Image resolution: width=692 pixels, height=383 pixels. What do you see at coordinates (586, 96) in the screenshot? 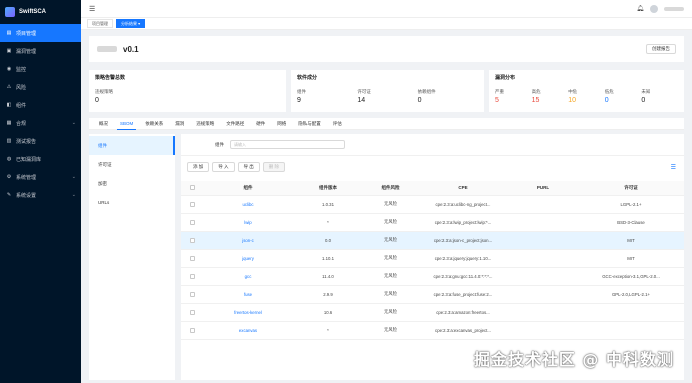
I see `vuln-stat: 中危 10` at bounding box center [586, 96].